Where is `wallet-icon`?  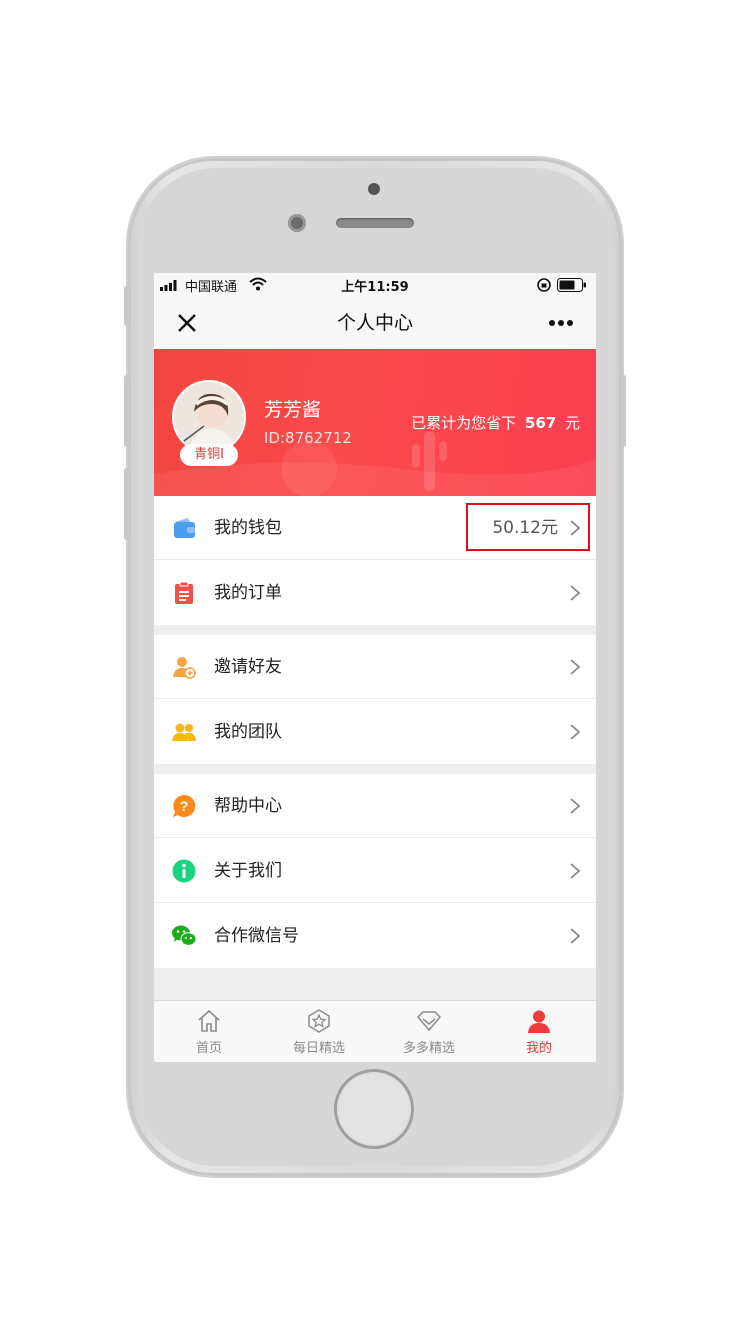 wallet-icon is located at coordinates (184, 528).